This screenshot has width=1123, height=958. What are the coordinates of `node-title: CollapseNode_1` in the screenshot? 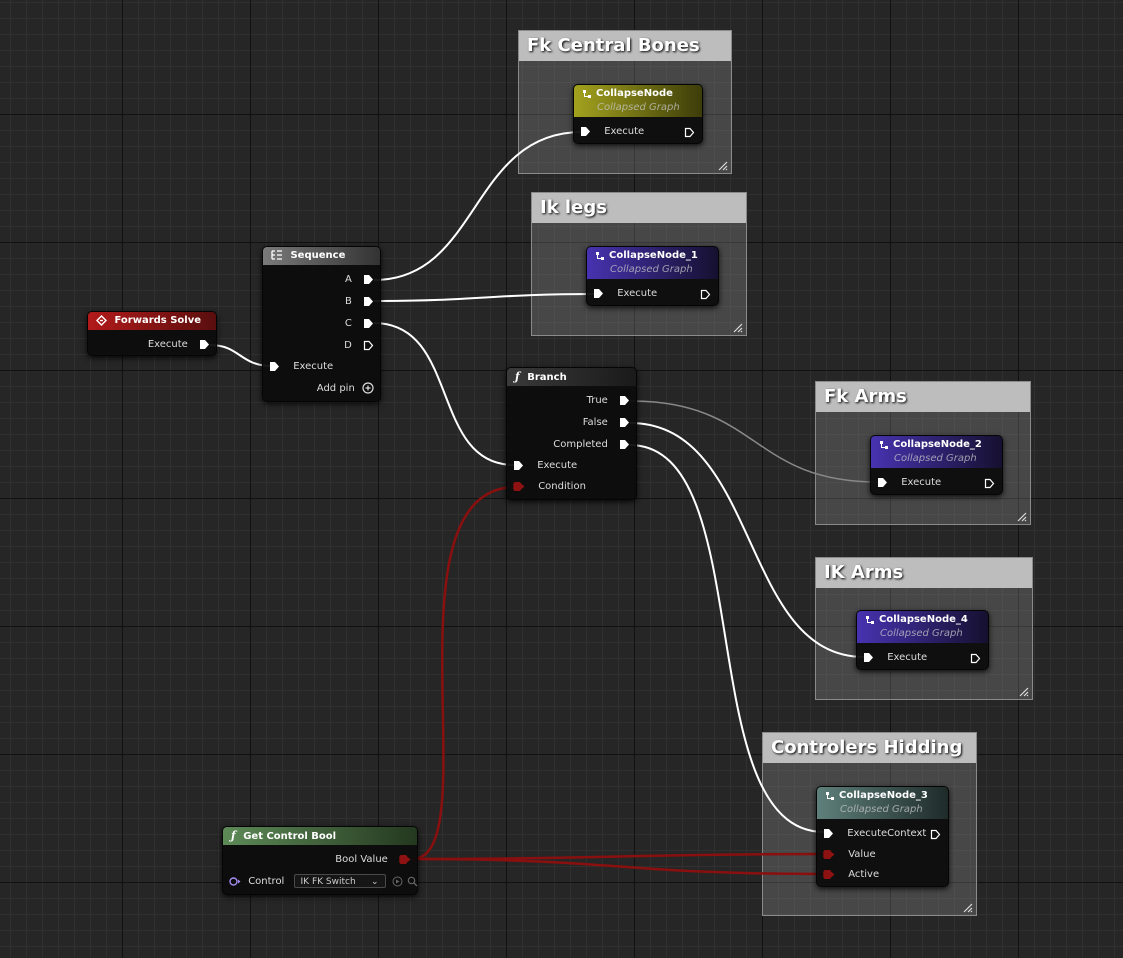 It's located at (653, 255).